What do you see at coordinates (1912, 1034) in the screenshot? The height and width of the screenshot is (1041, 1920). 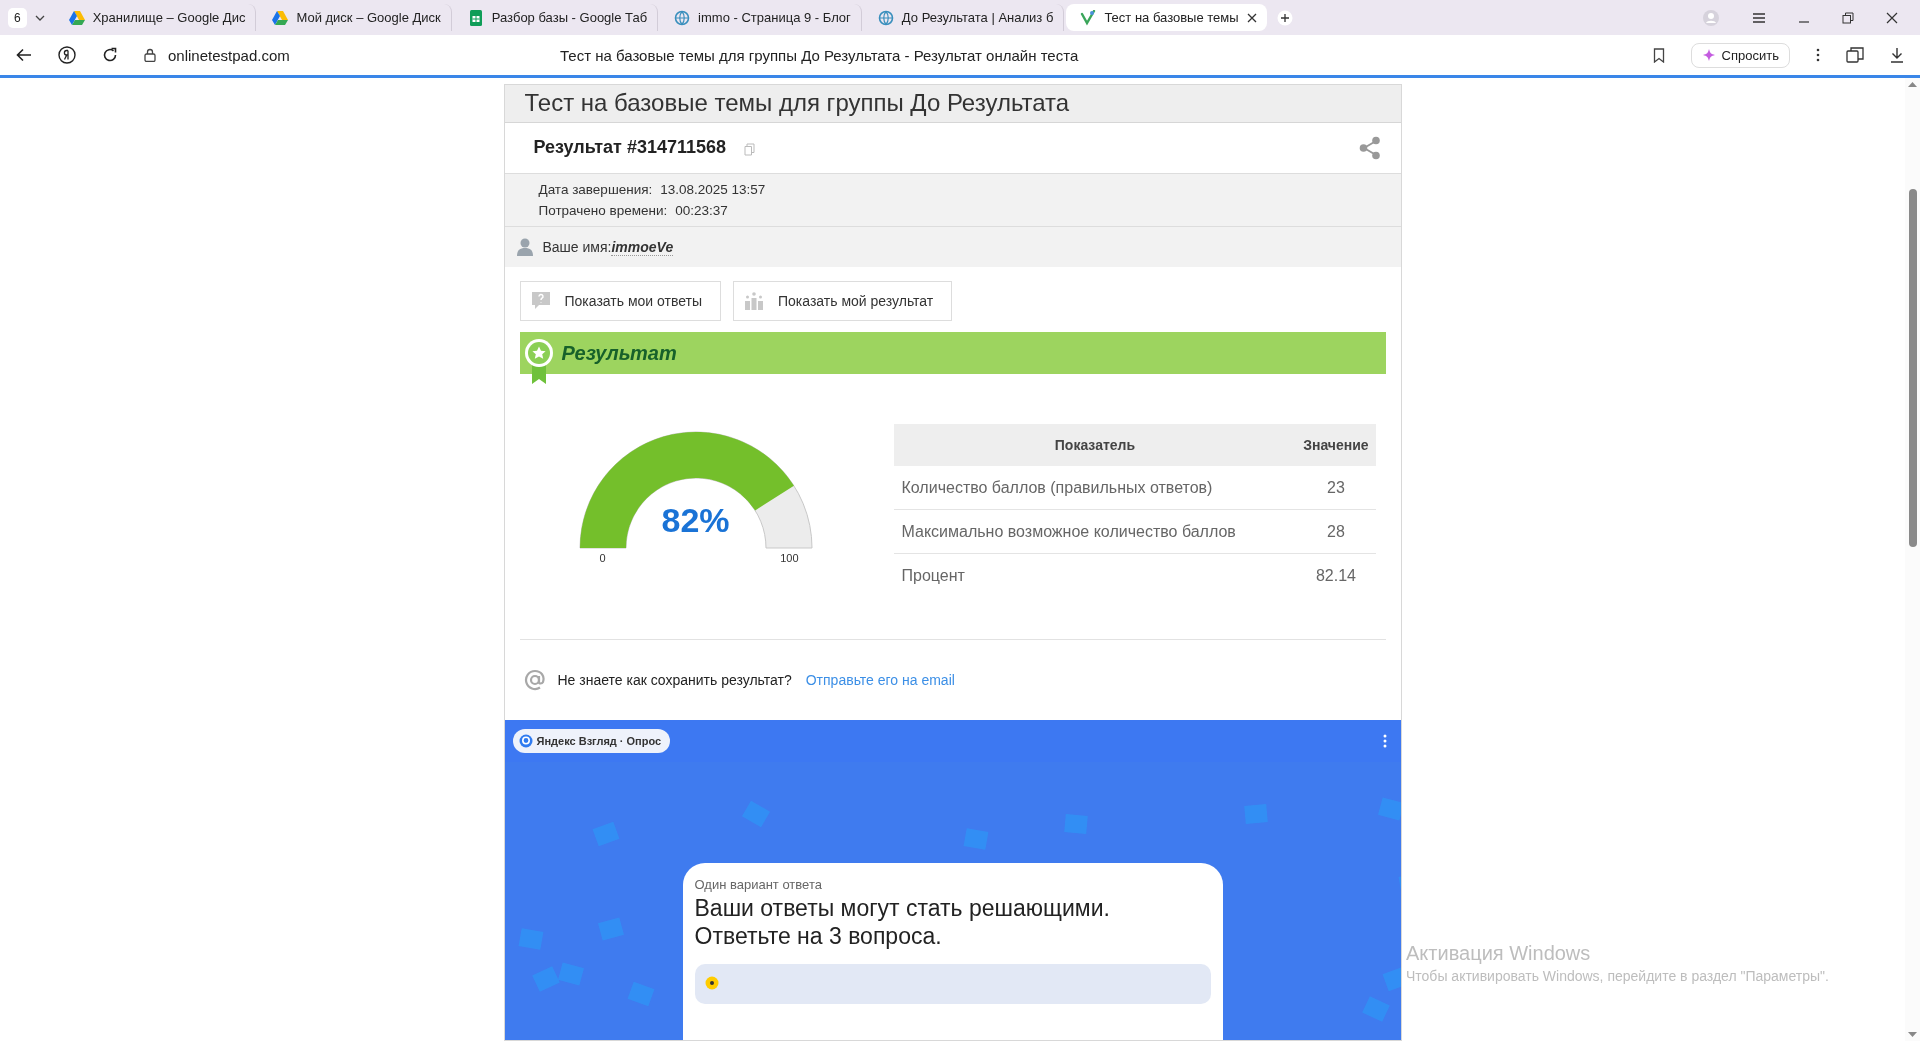 I see `scroll-down-icon` at bounding box center [1912, 1034].